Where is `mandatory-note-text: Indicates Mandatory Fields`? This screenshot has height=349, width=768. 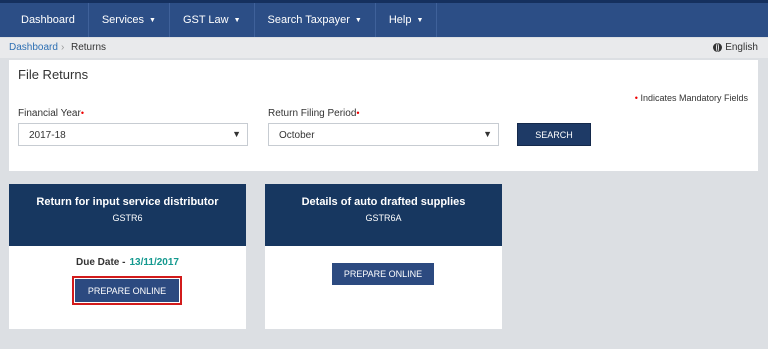 mandatory-note-text: Indicates Mandatory Fields is located at coordinates (694, 98).